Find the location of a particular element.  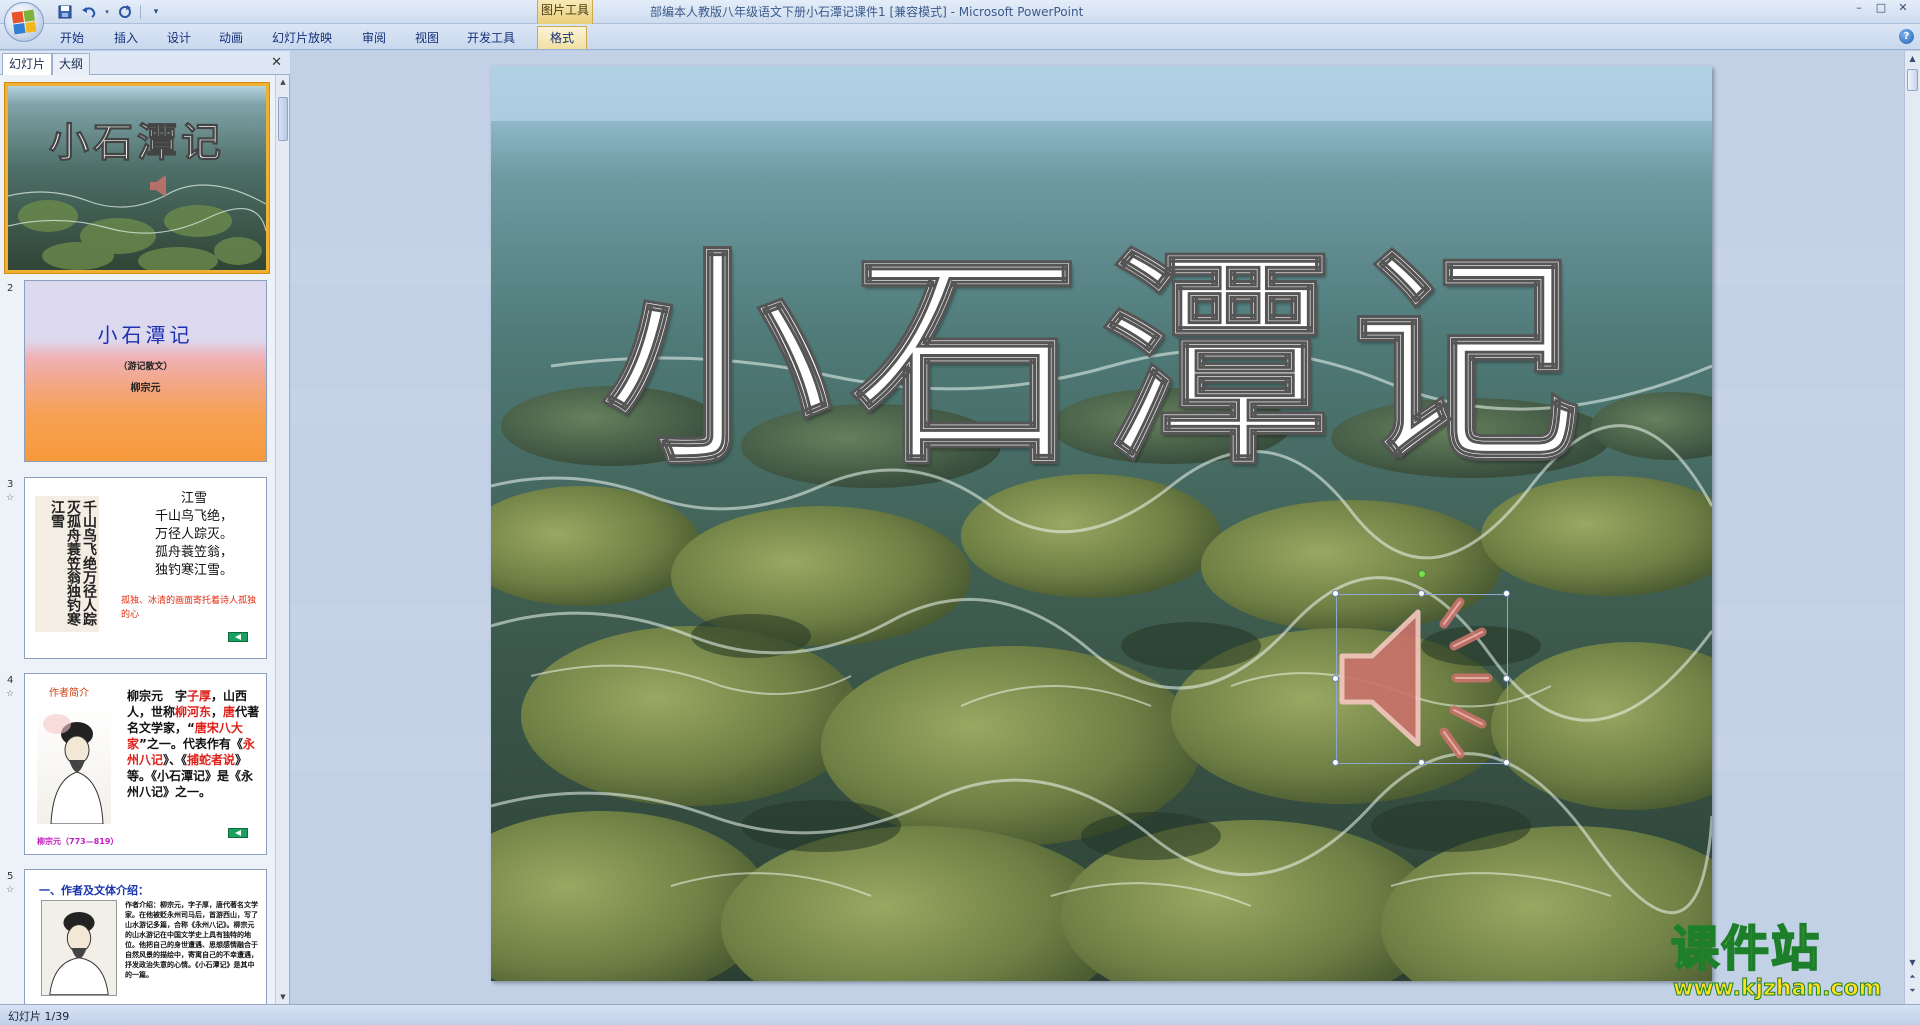

poem-line: 孤舟蓑笠翁， is located at coordinates (193, 552).